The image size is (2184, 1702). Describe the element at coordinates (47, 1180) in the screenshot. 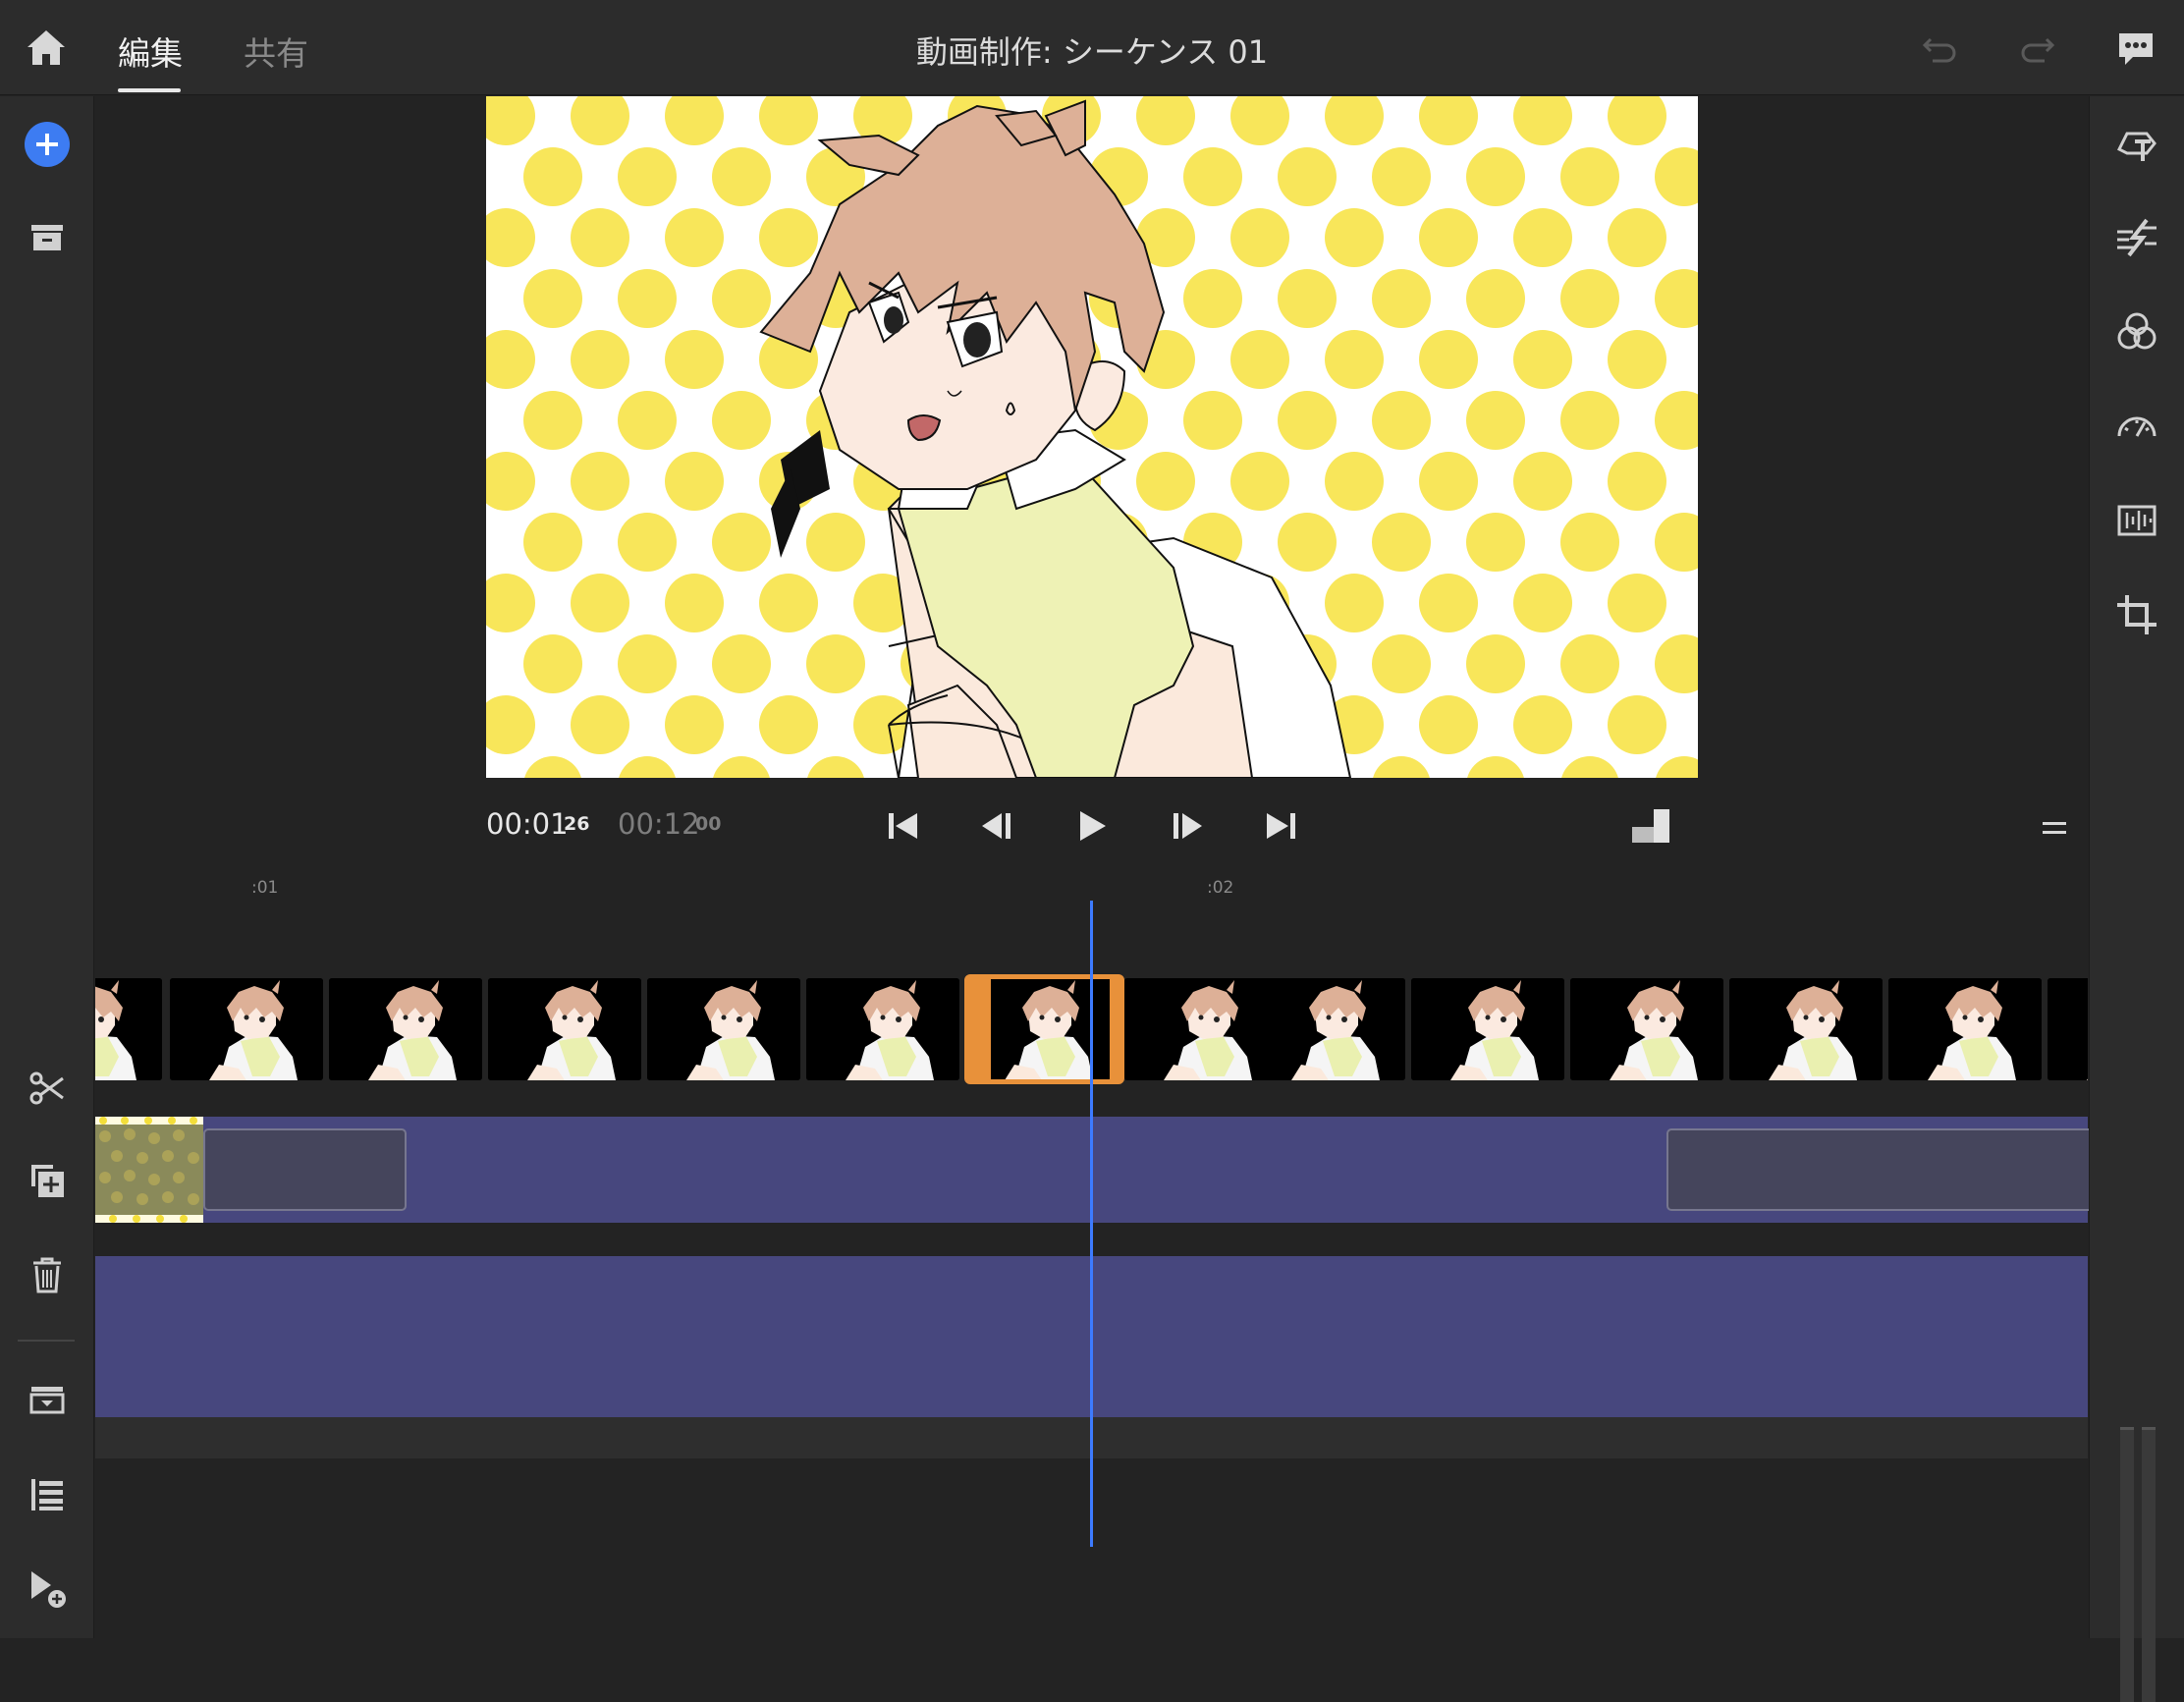

I see `duplicate-icon` at that location.